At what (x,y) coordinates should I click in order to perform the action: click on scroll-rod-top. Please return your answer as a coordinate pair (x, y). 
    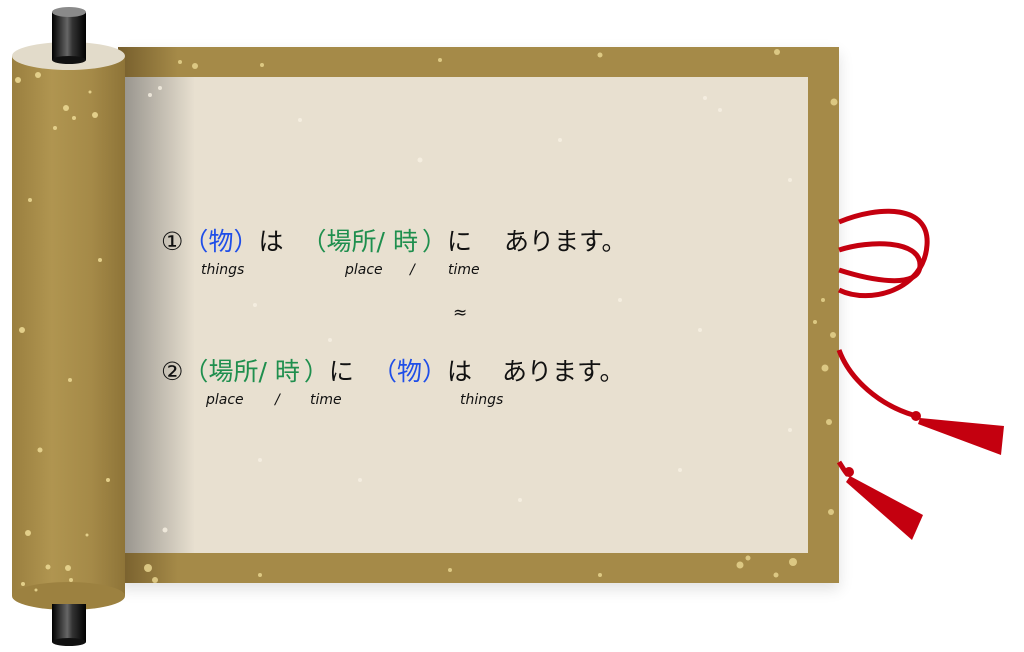
    Looking at the image, I should click on (69, 35).